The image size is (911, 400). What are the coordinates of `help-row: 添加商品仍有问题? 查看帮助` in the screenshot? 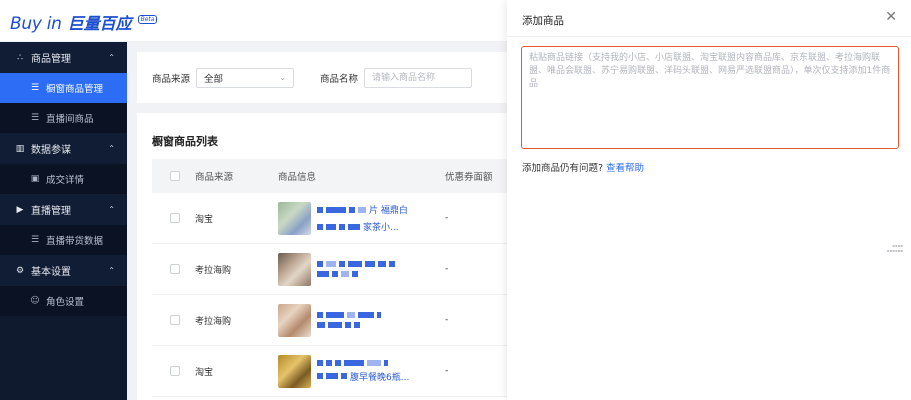 It's located at (583, 167).